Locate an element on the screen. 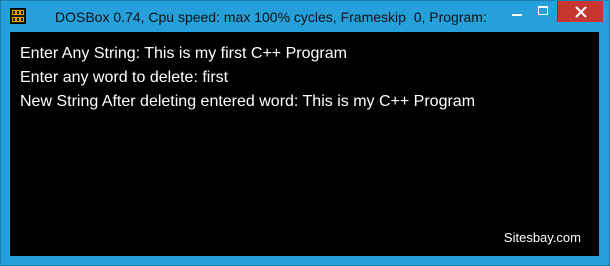  maximize-icon is located at coordinates (543, 10).